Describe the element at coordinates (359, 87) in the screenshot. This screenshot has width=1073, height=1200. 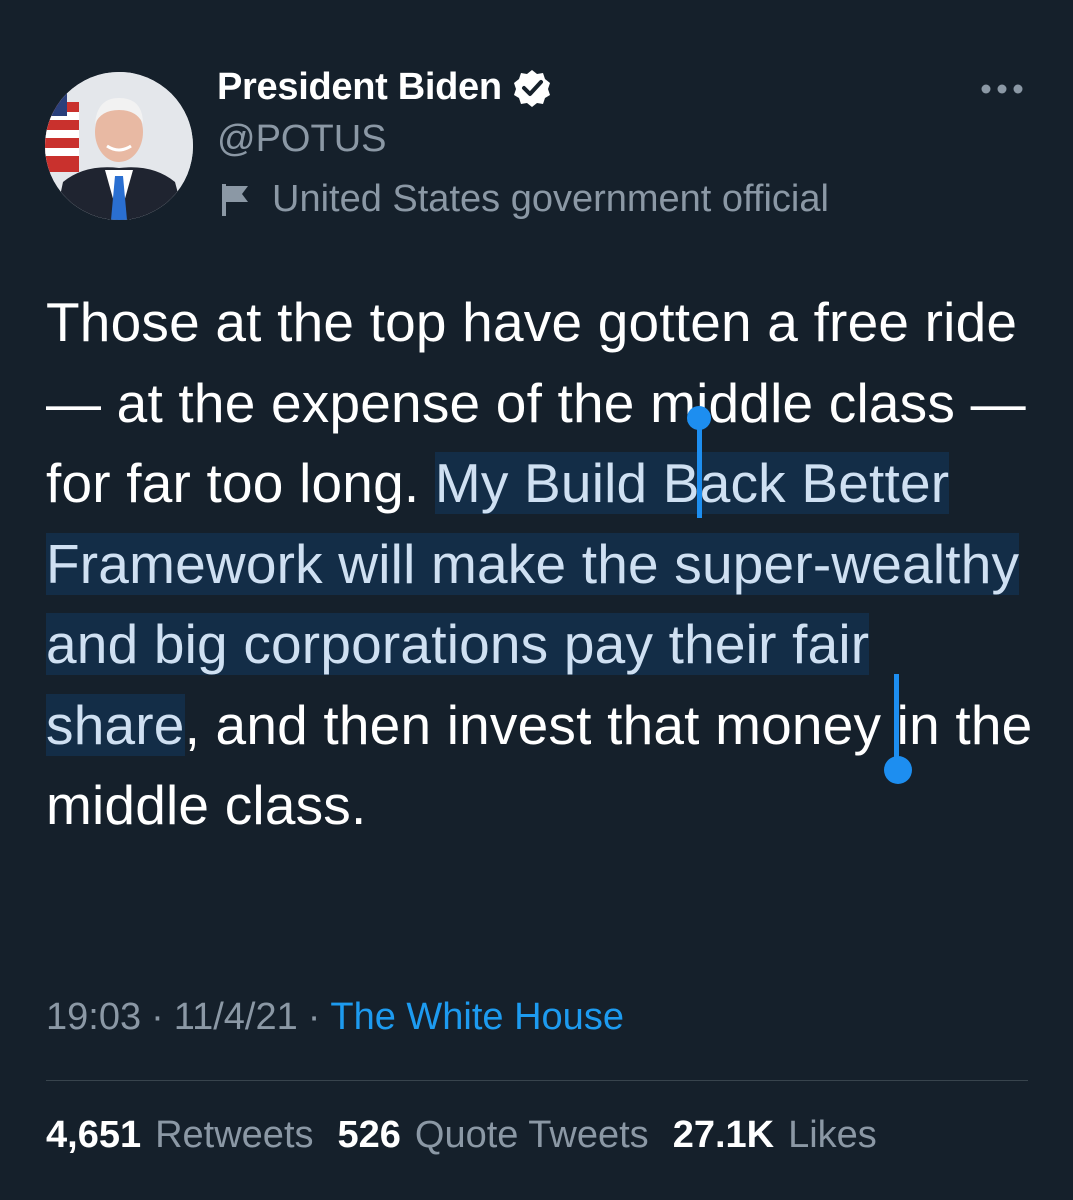
I see `display-name: President Biden` at that location.